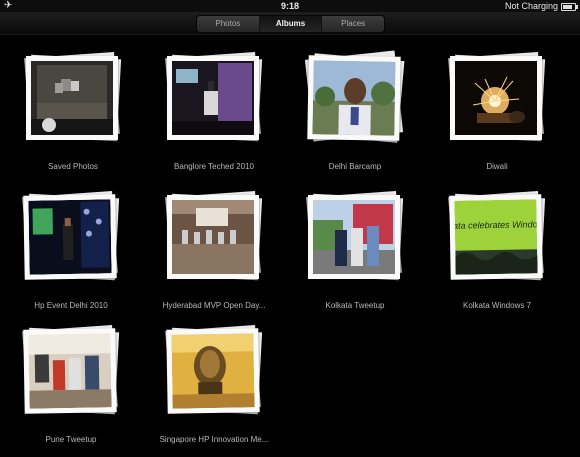 The width and height of the screenshot is (580, 457). I want to click on album-thumbnail: Kolkata celebrates Windows 7, so click(496, 237).